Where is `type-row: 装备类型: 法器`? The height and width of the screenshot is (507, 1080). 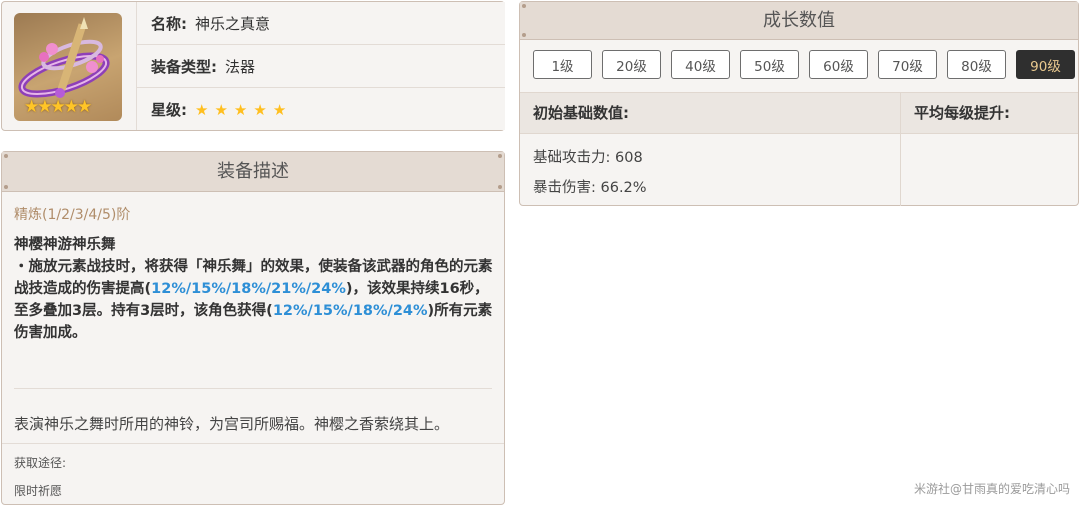
type-row: 装备类型: 法器 is located at coordinates (321, 66).